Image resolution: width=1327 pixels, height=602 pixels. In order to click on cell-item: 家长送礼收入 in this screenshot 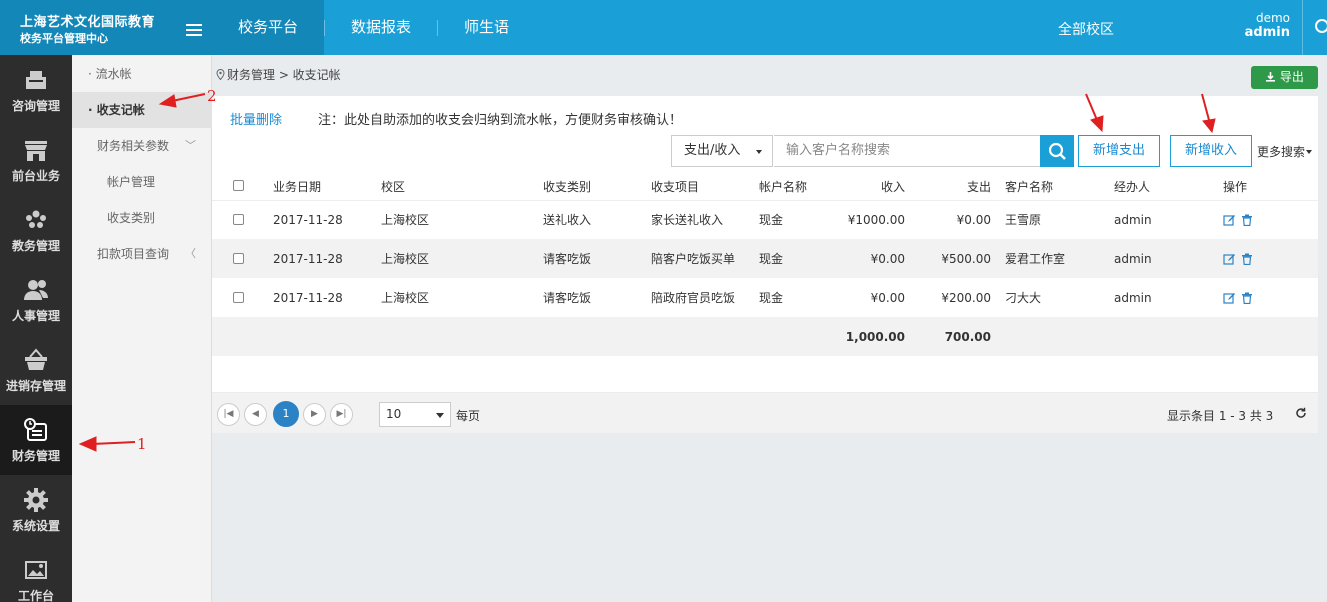, I will do `click(705, 219)`.